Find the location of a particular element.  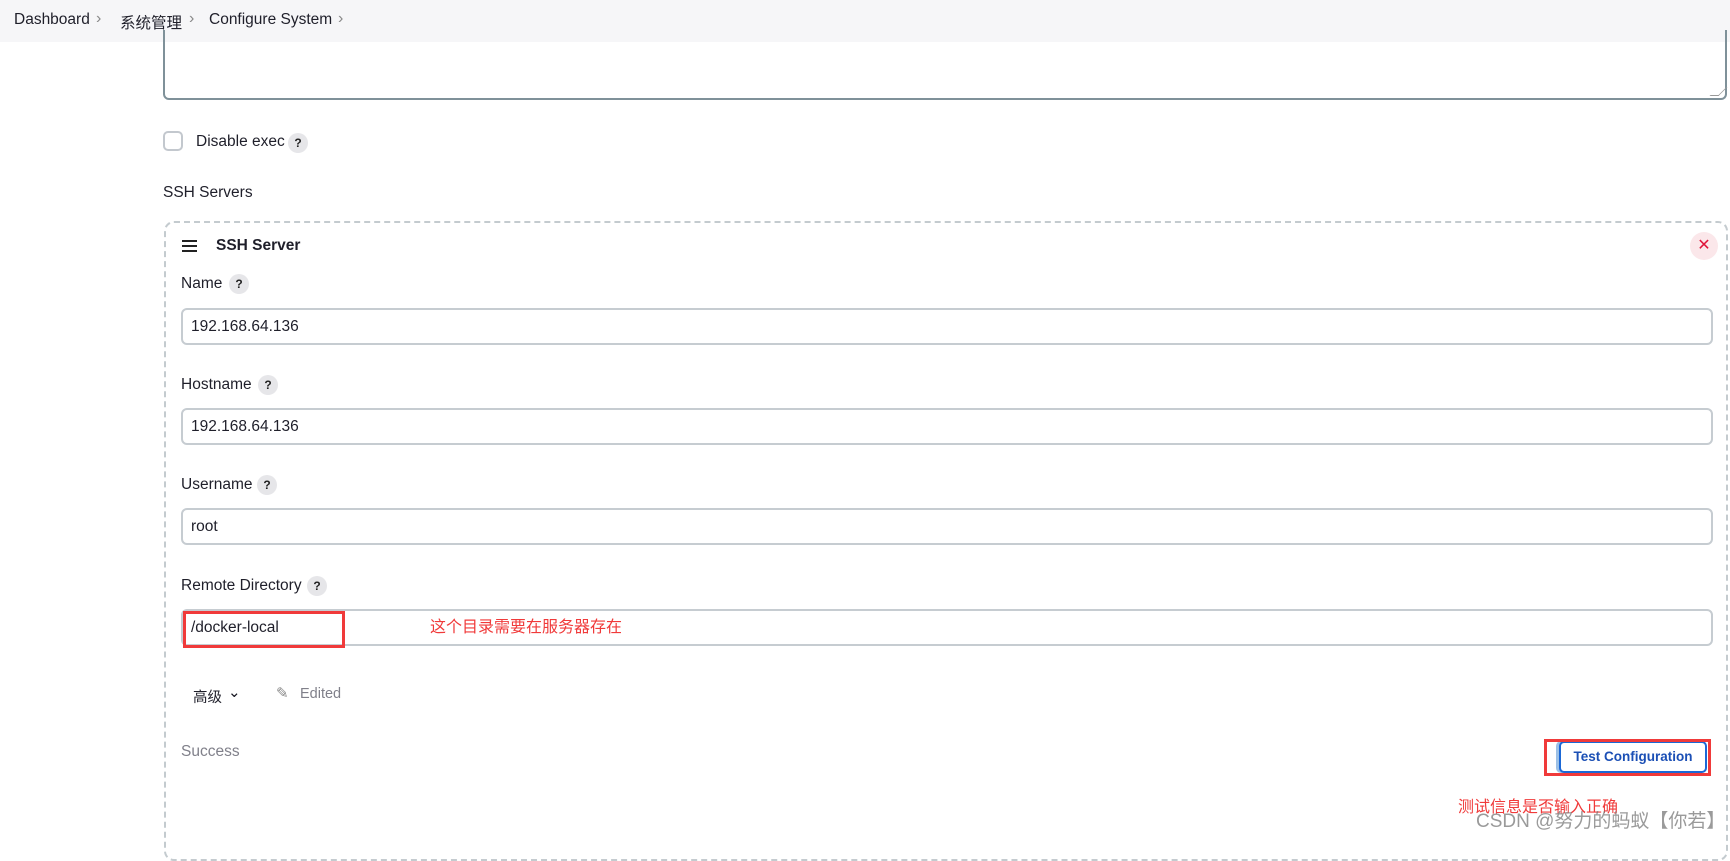

resize-handle is located at coordinates (1718, 91).